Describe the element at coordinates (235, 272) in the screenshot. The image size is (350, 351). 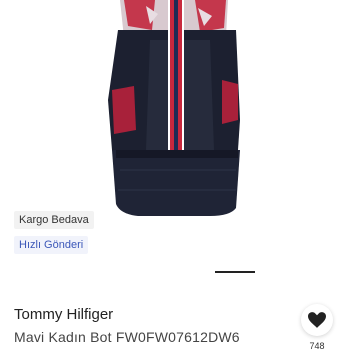
I see `image-pager-indicator` at that location.